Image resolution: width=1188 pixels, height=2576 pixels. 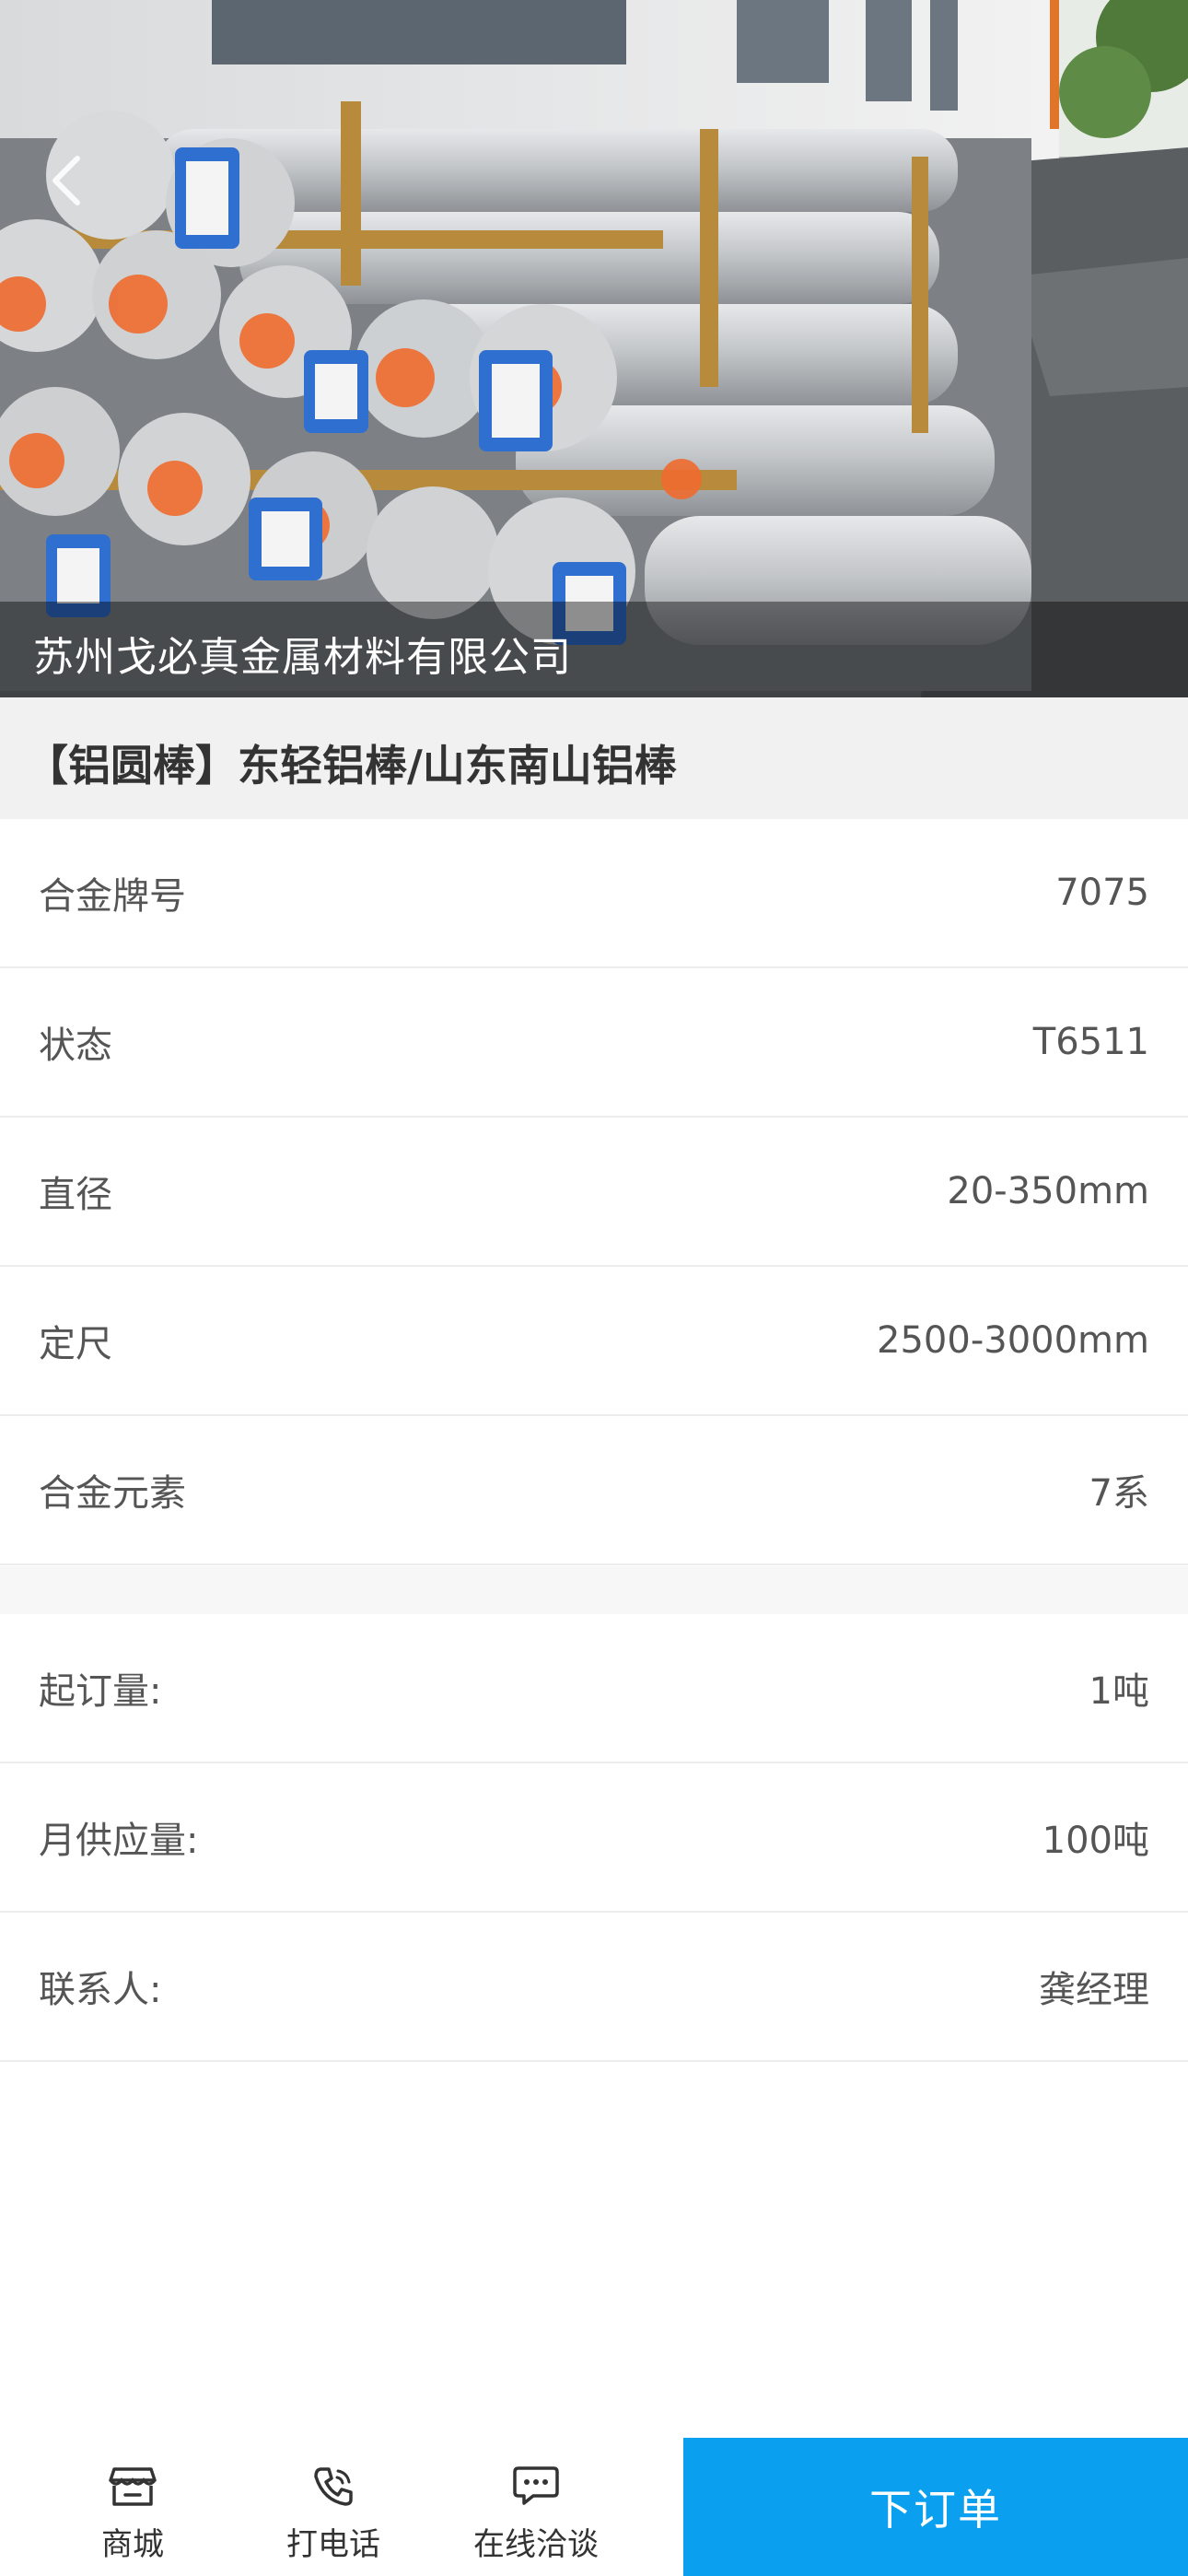 What do you see at coordinates (100, 1990) in the screenshot?
I see `supply-label: 联系人:` at bounding box center [100, 1990].